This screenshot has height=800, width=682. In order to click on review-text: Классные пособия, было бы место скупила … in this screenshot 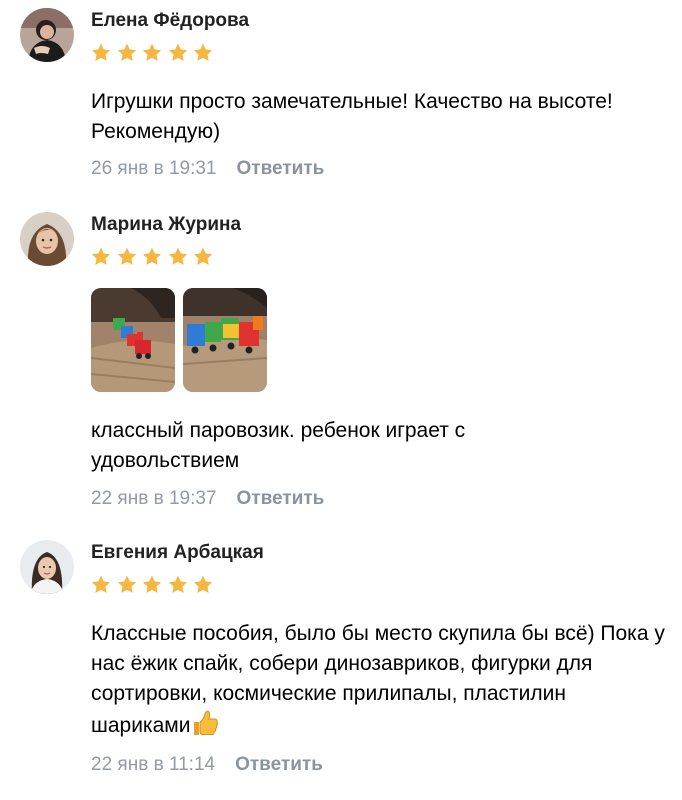, I will do `click(381, 680)`.